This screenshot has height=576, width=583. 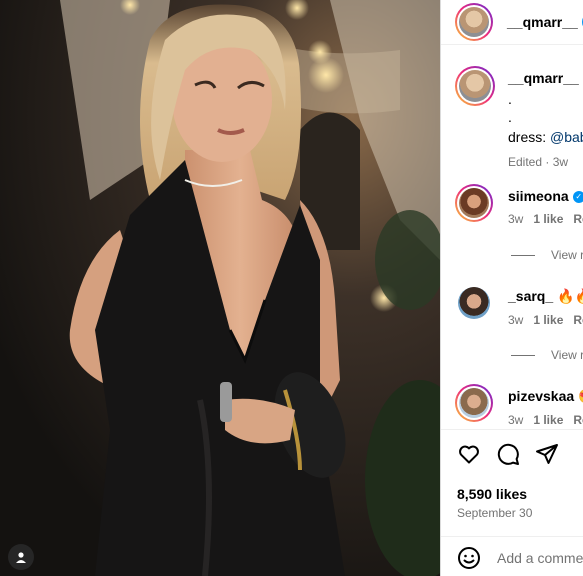 I want to click on share-send-icon, so click(x=547, y=454).